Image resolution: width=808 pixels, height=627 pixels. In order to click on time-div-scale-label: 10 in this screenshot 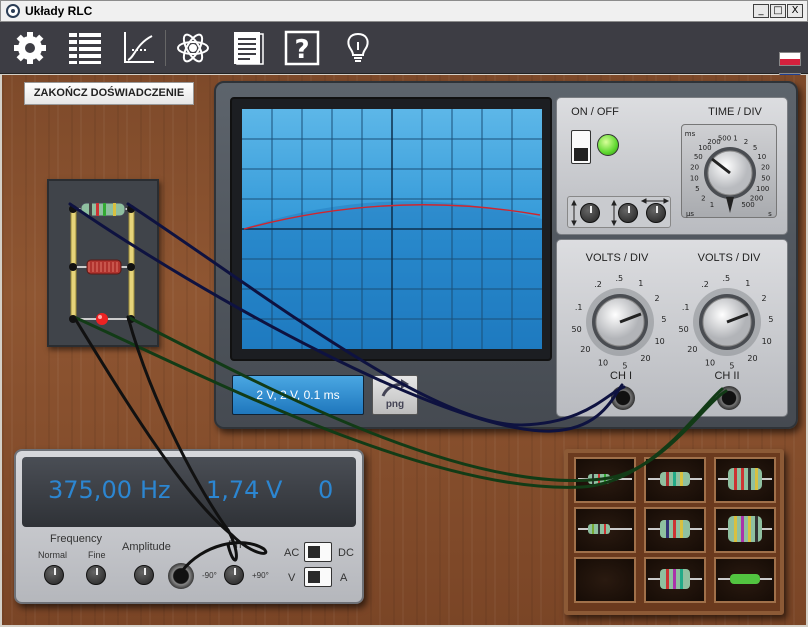, I will do `click(694, 178)`.